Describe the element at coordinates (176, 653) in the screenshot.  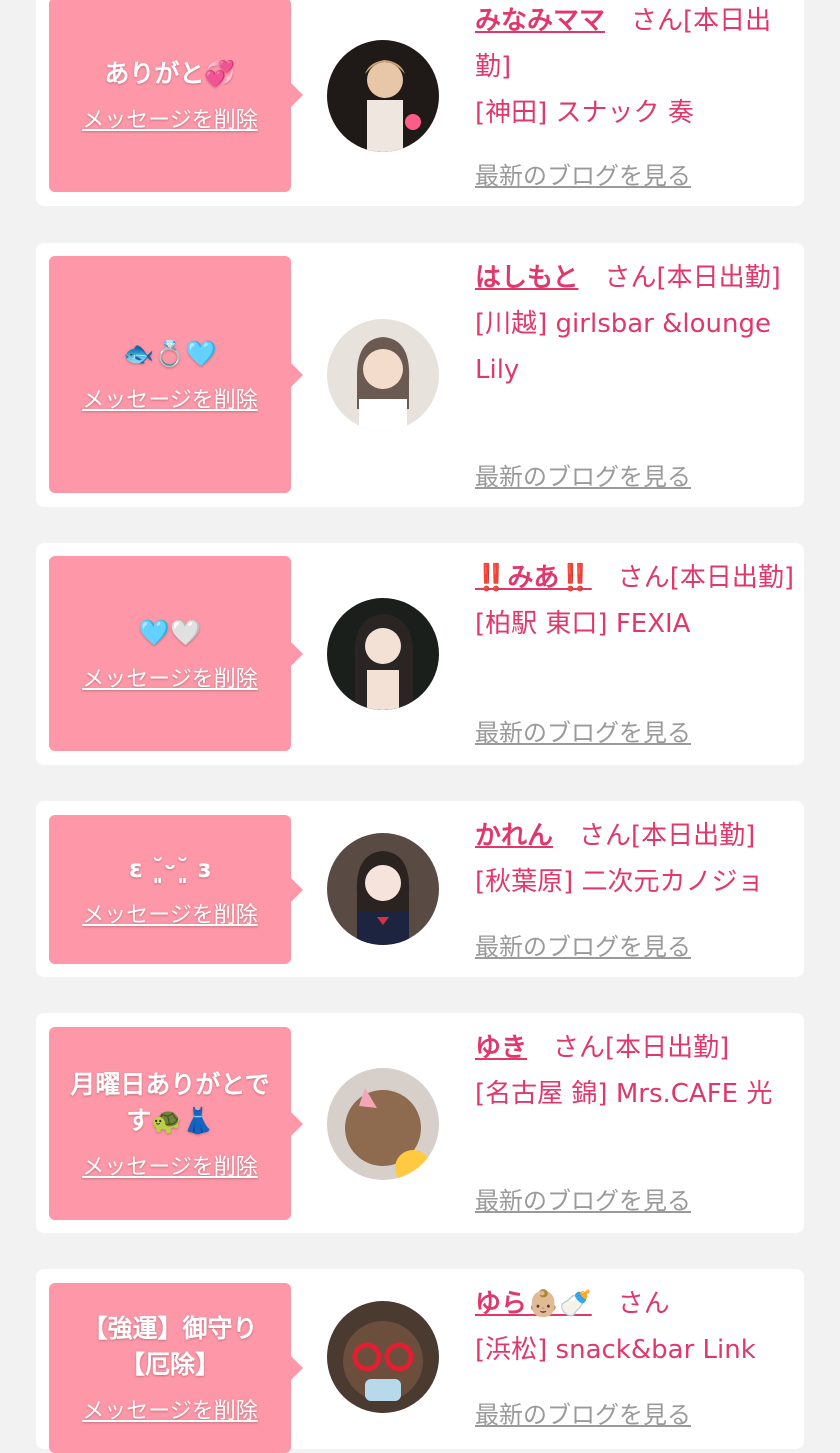
I see `message-bubble: 🩵🤍 メッセージを削除` at that location.